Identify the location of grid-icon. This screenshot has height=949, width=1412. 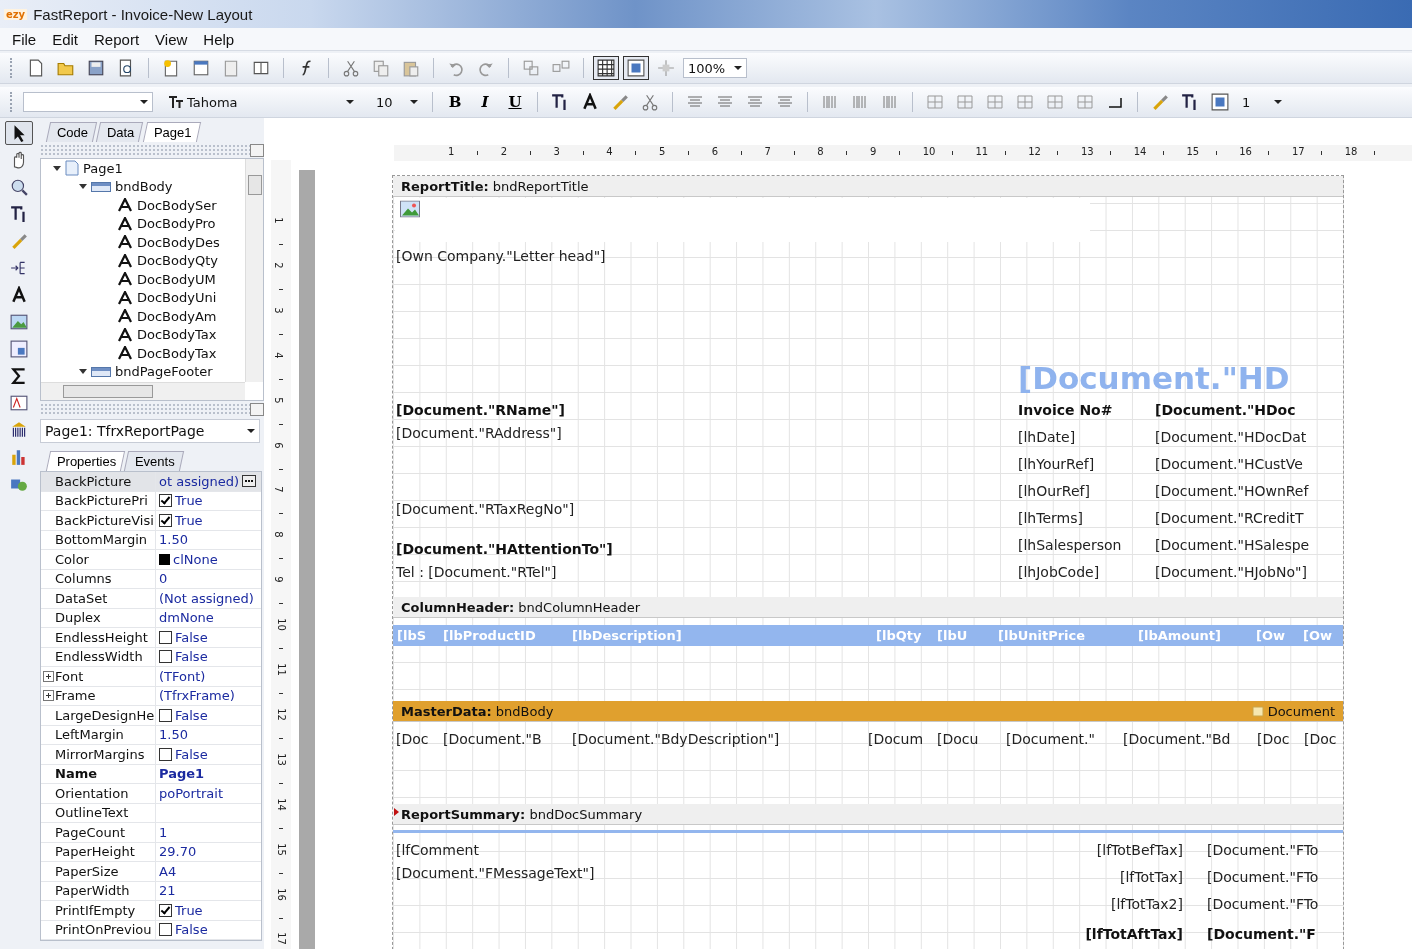
(606, 68).